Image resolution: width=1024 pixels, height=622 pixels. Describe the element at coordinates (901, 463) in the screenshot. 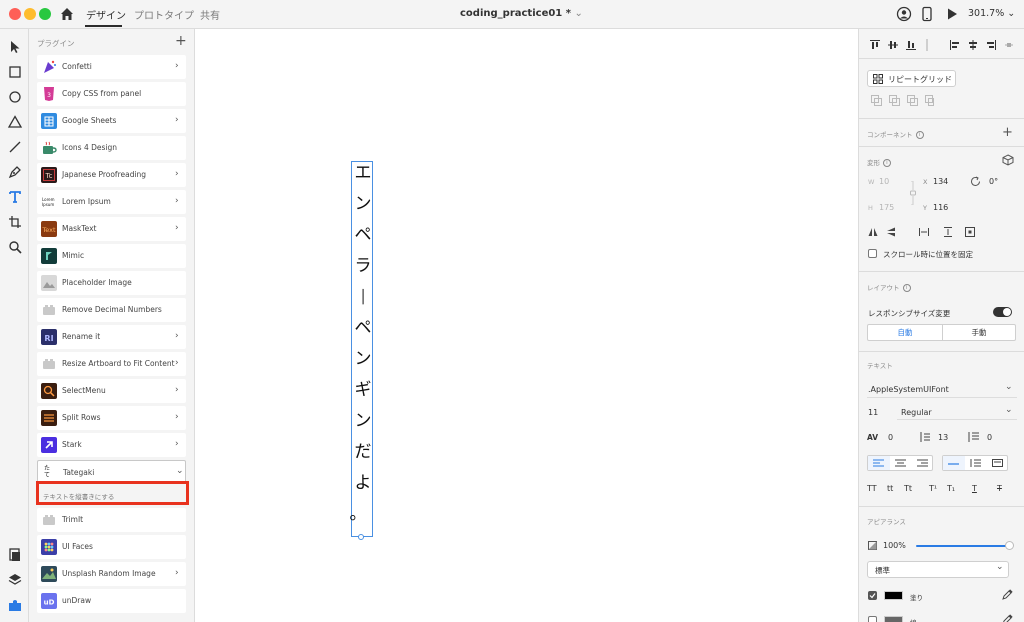

I see `align-text-center-icon` at that location.